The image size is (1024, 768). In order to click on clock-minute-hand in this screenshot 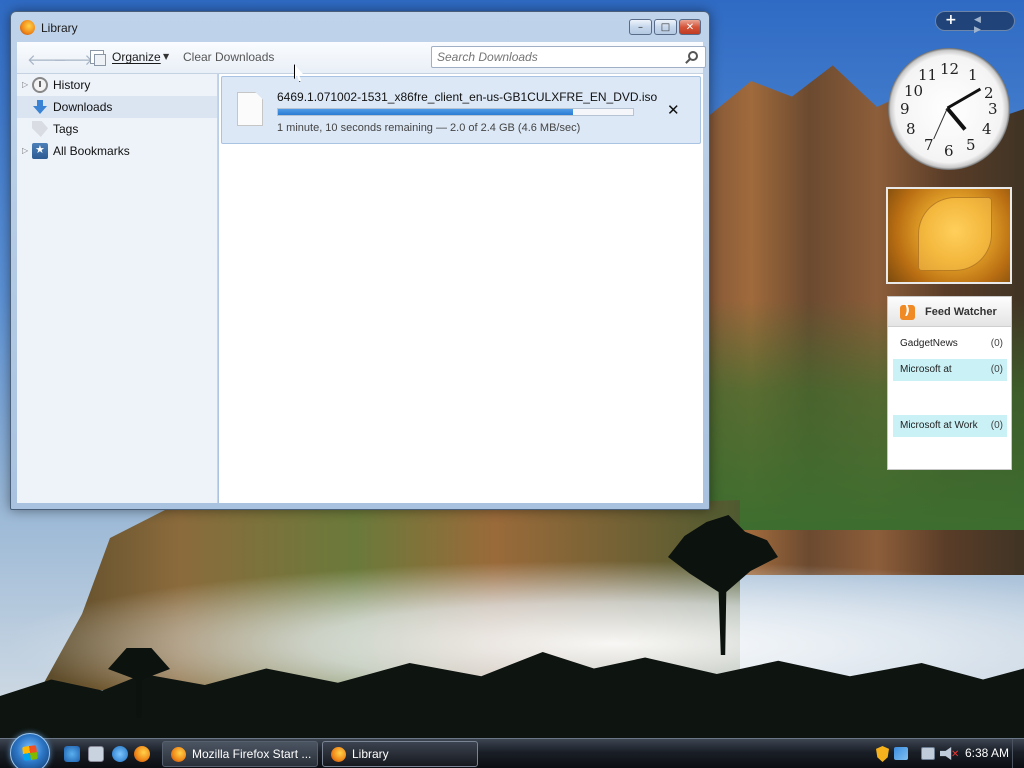, I will do `click(964, 98)`.